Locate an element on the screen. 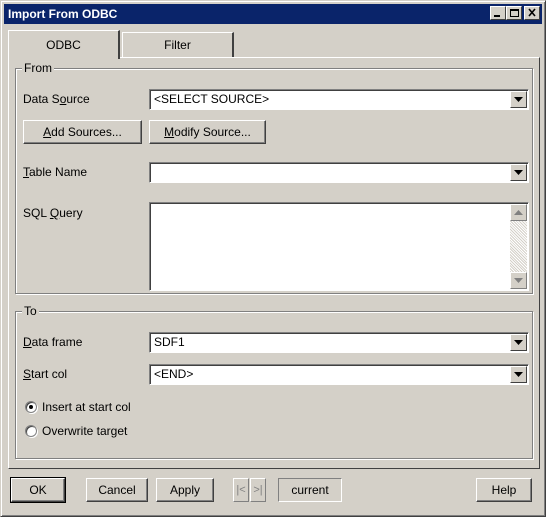 The width and height of the screenshot is (546, 517). scroll-down-icon is located at coordinates (518, 280).